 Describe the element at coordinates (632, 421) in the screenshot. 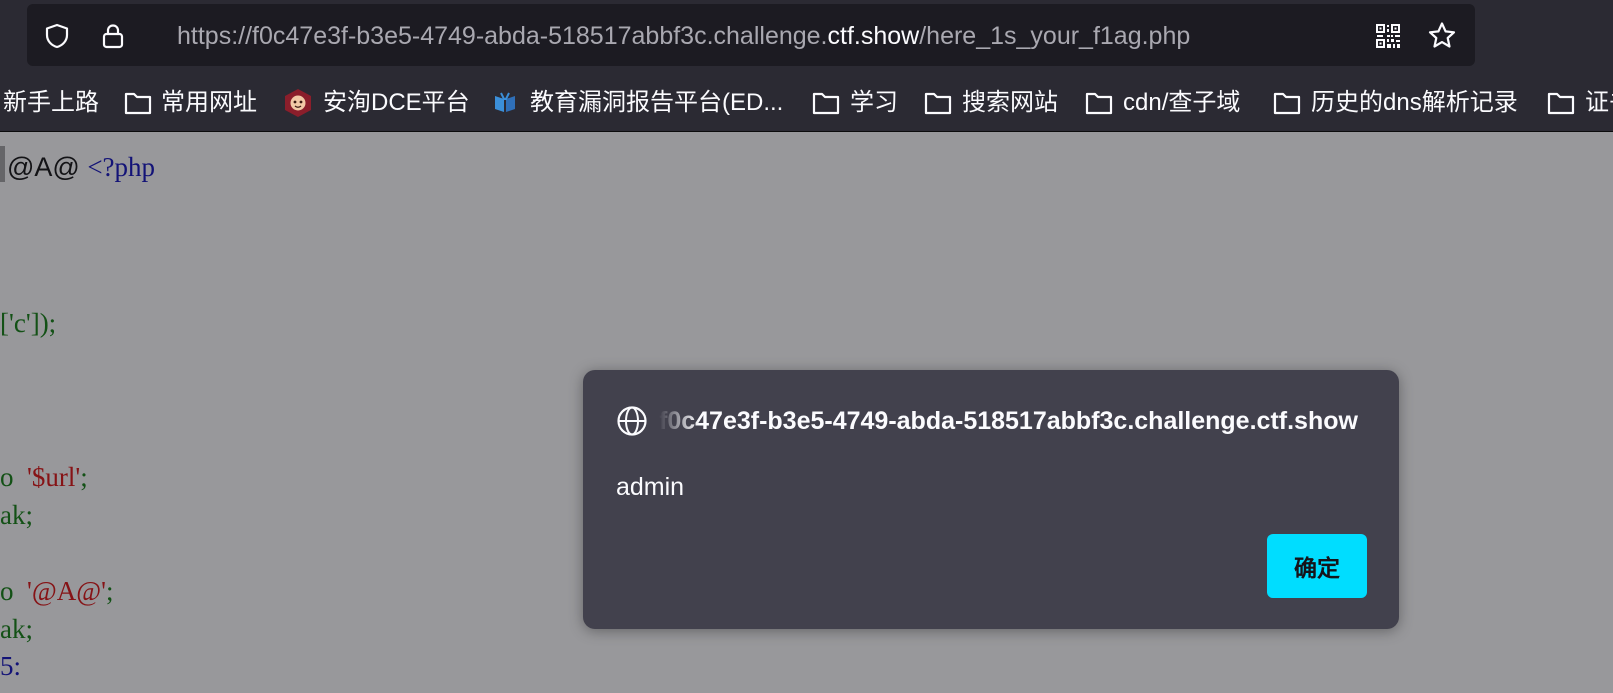

I see `globe-icon` at that location.